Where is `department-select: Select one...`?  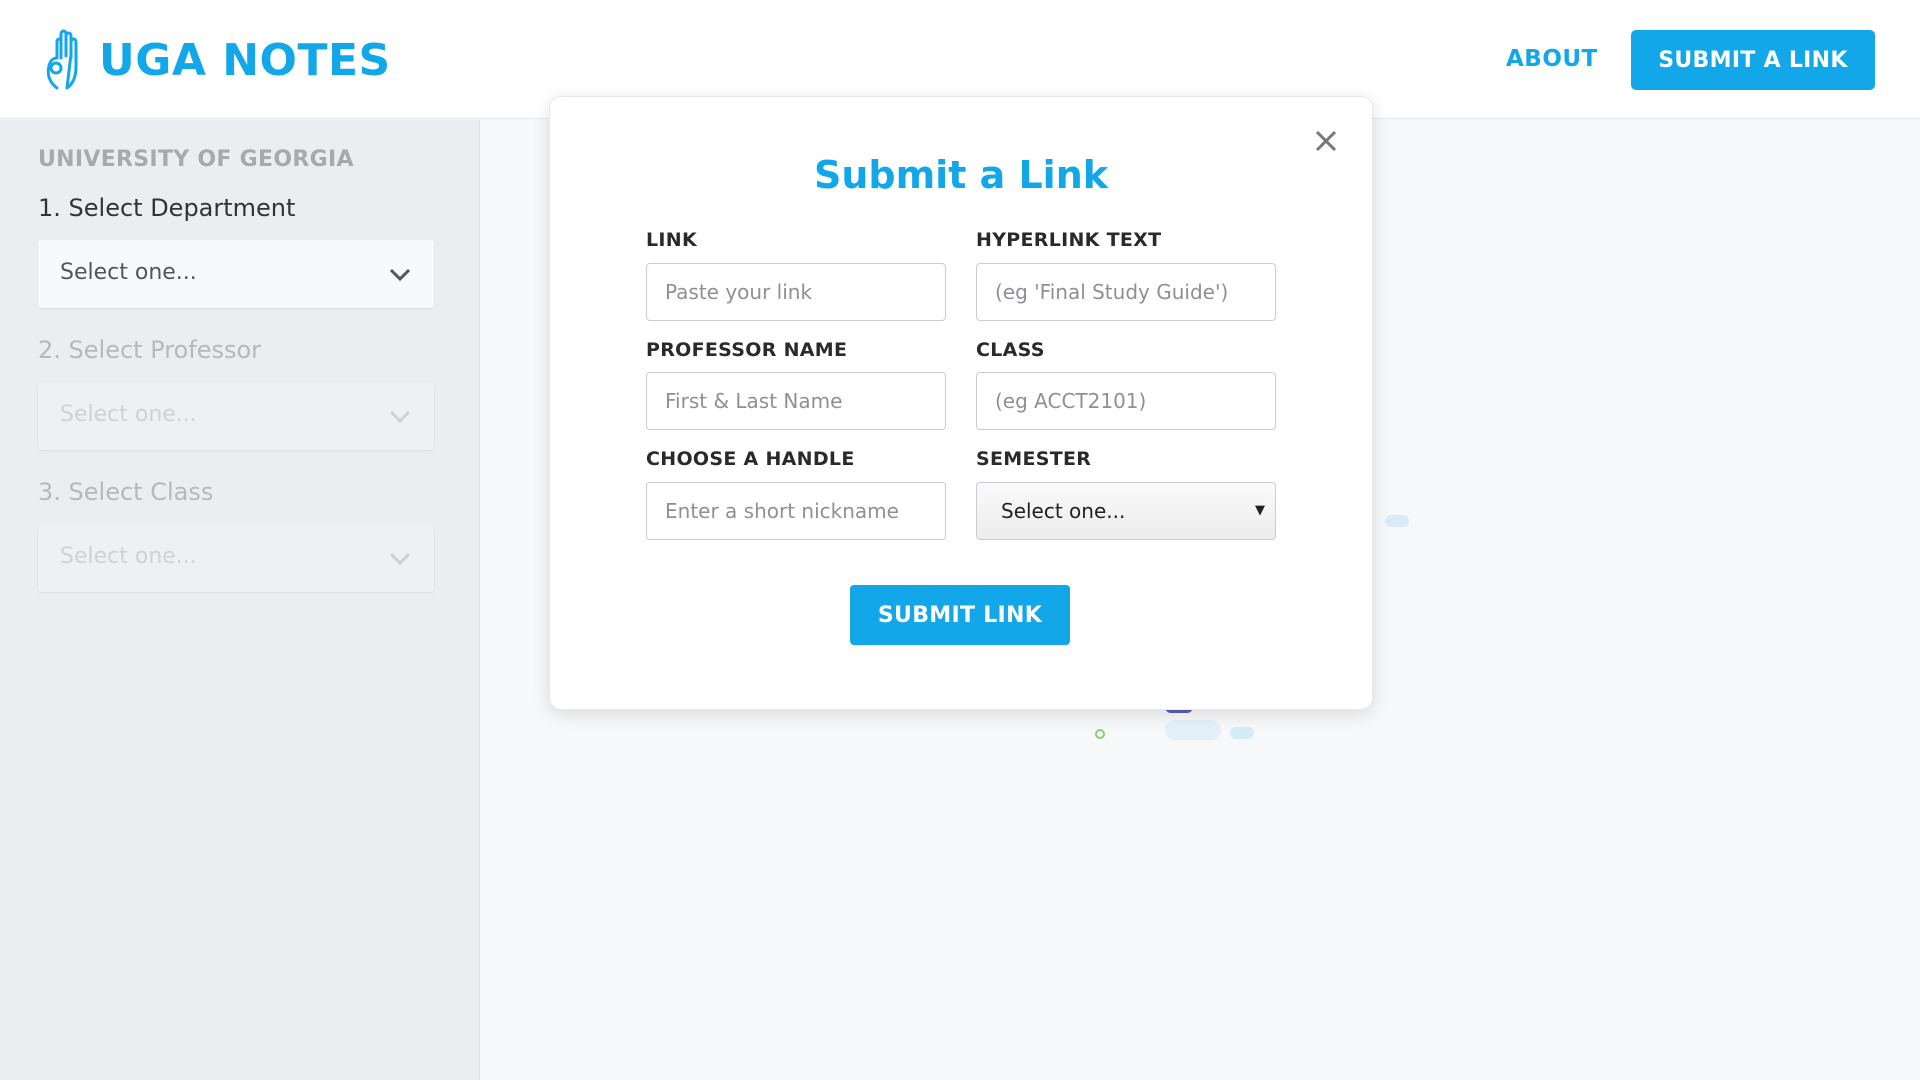 department-select: Select one... is located at coordinates (236, 274).